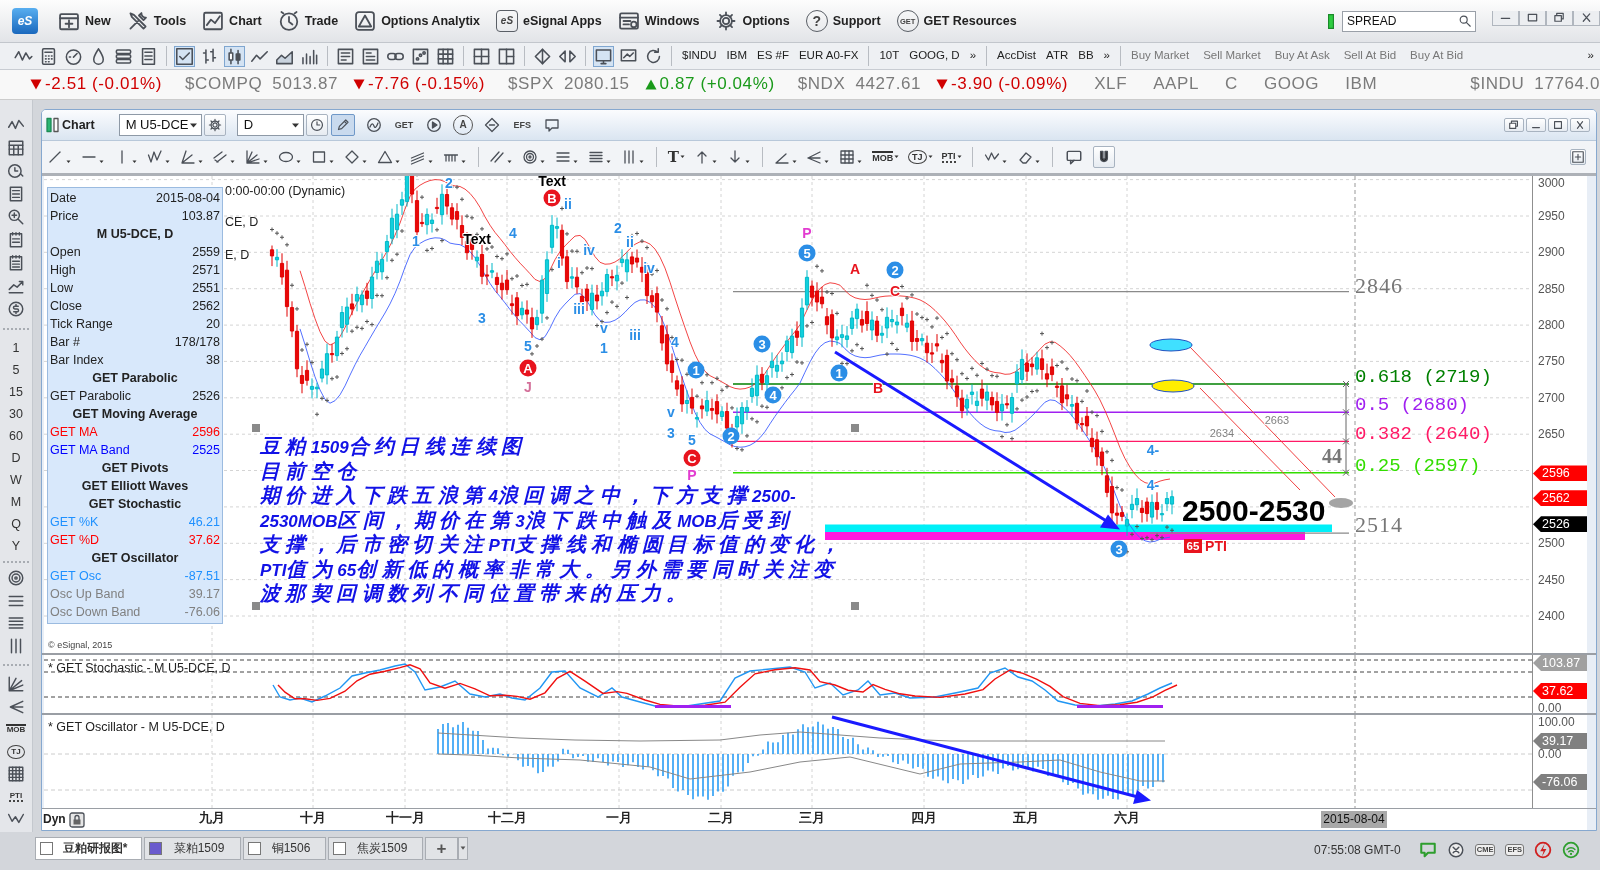  Describe the element at coordinates (209, 56) in the screenshot. I see `ohlc-bars-icon` at that location.